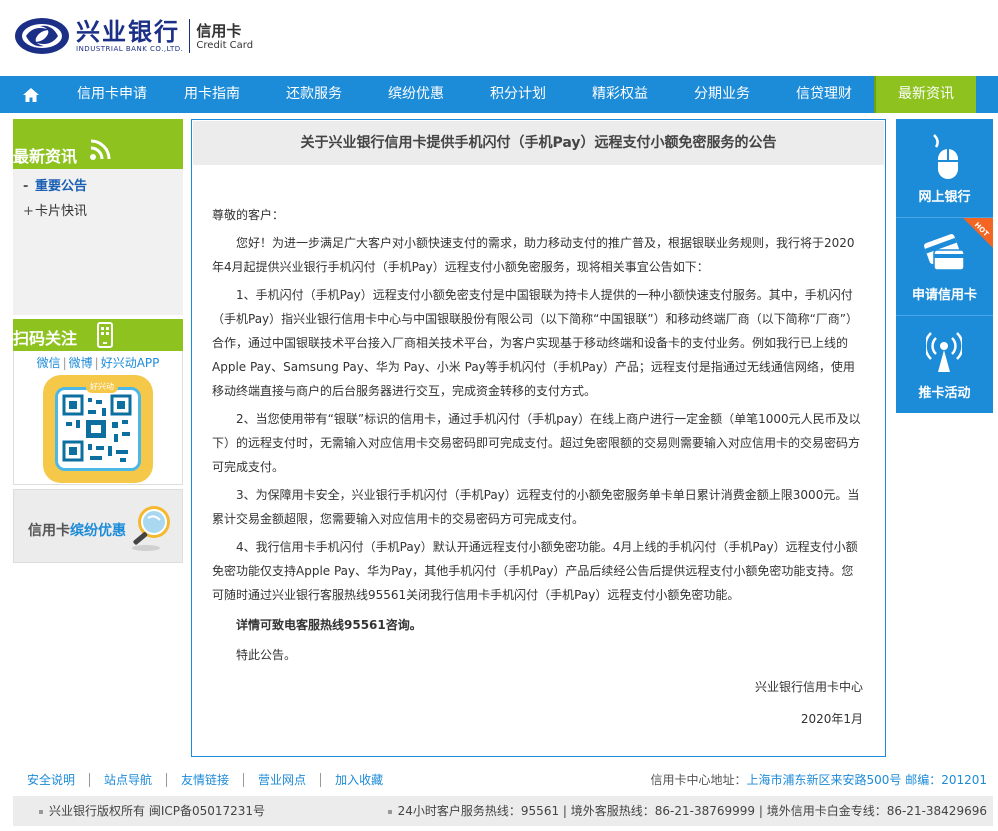 This screenshot has height=831, width=998. What do you see at coordinates (416, 94) in the screenshot?
I see `nav-item-offers: 缤纷优惠` at bounding box center [416, 94].